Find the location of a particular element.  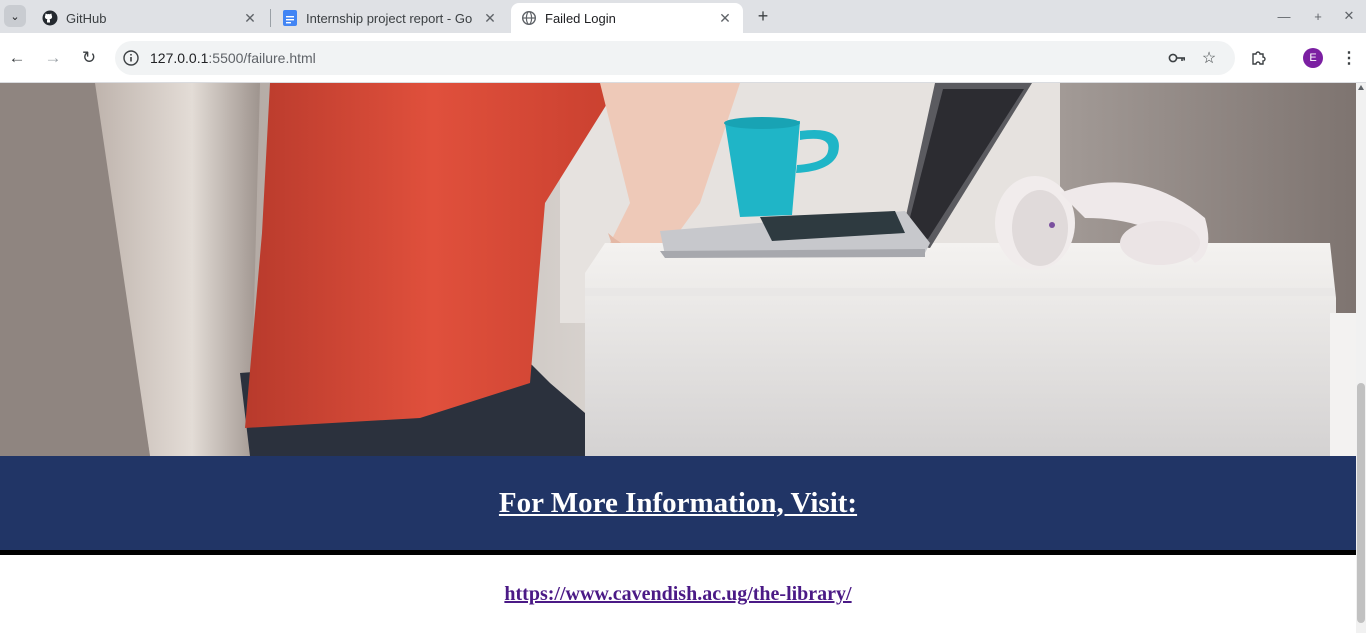

url-text: 127.0.0.1:5500/failure.html is located at coordinates (233, 58).